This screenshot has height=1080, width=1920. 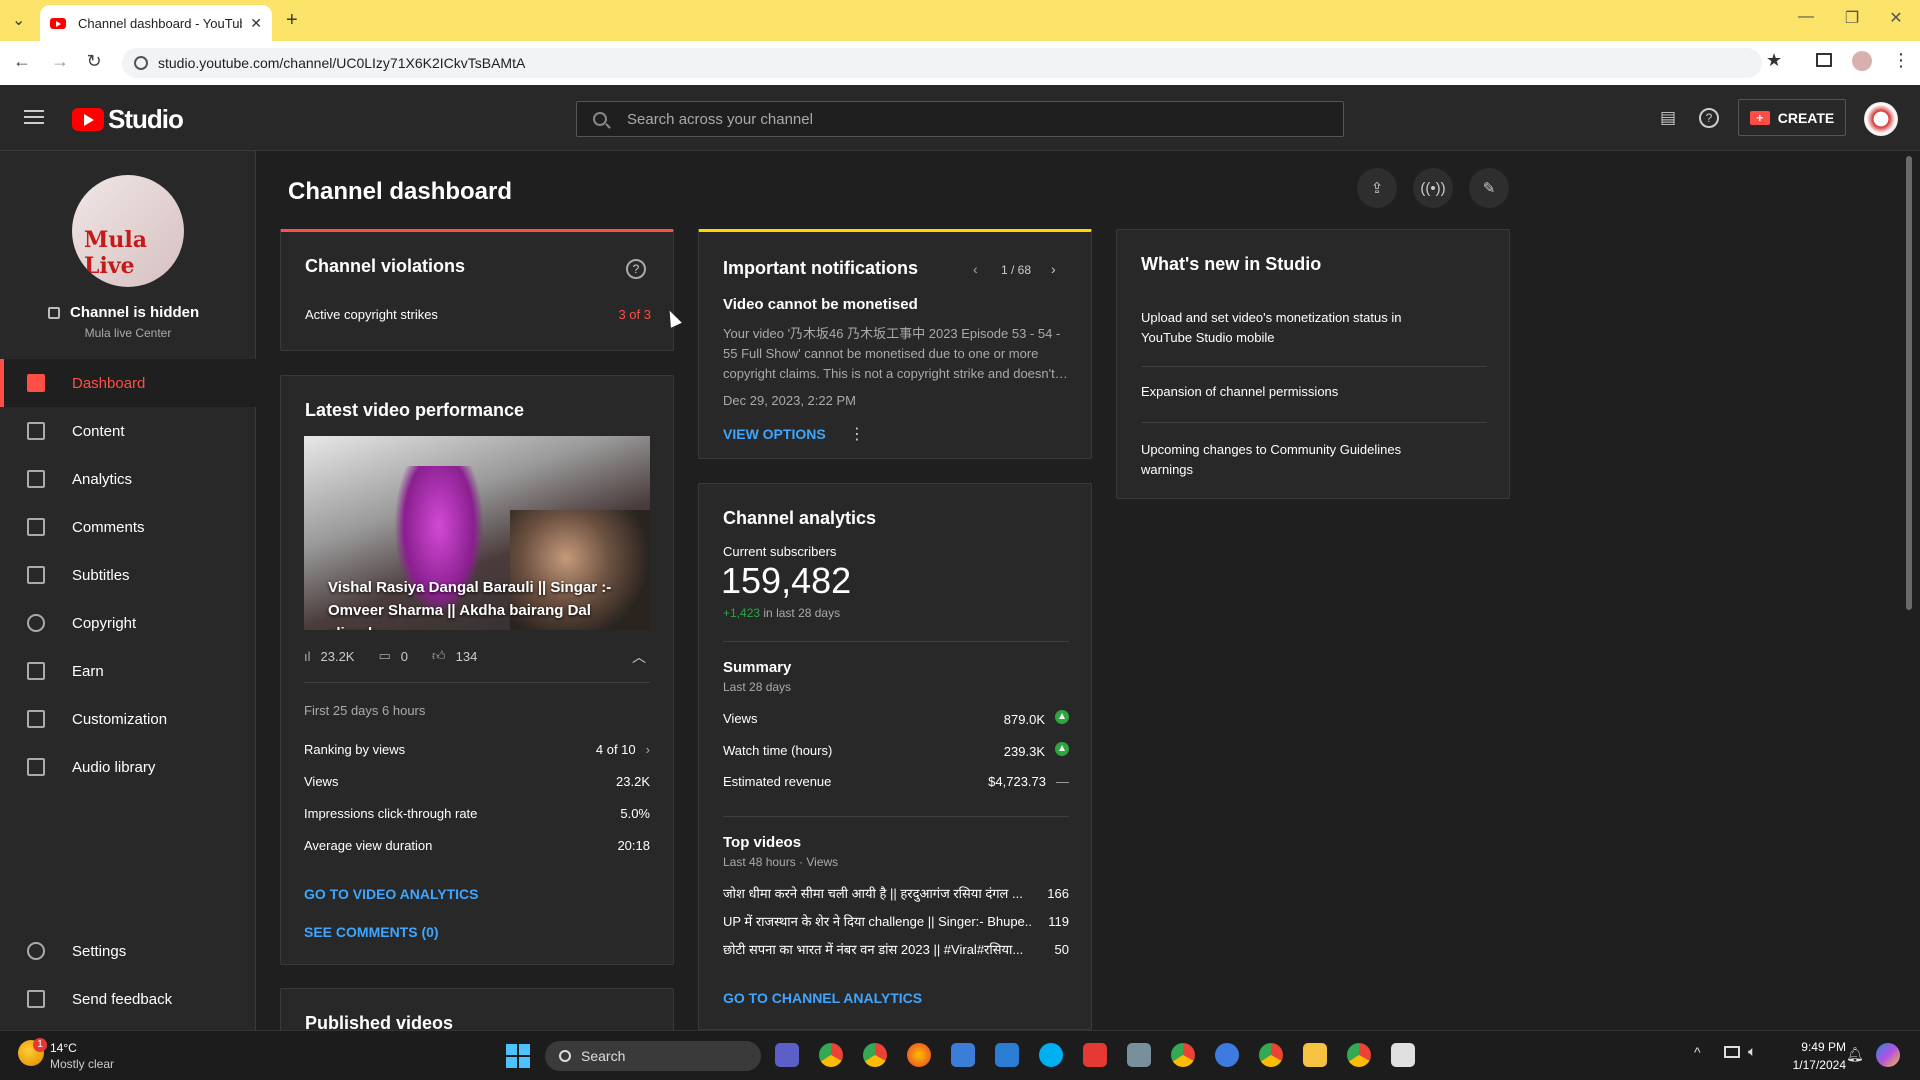 What do you see at coordinates (1824, 60) in the screenshot?
I see `side-panel-icon` at bounding box center [1824, 60].